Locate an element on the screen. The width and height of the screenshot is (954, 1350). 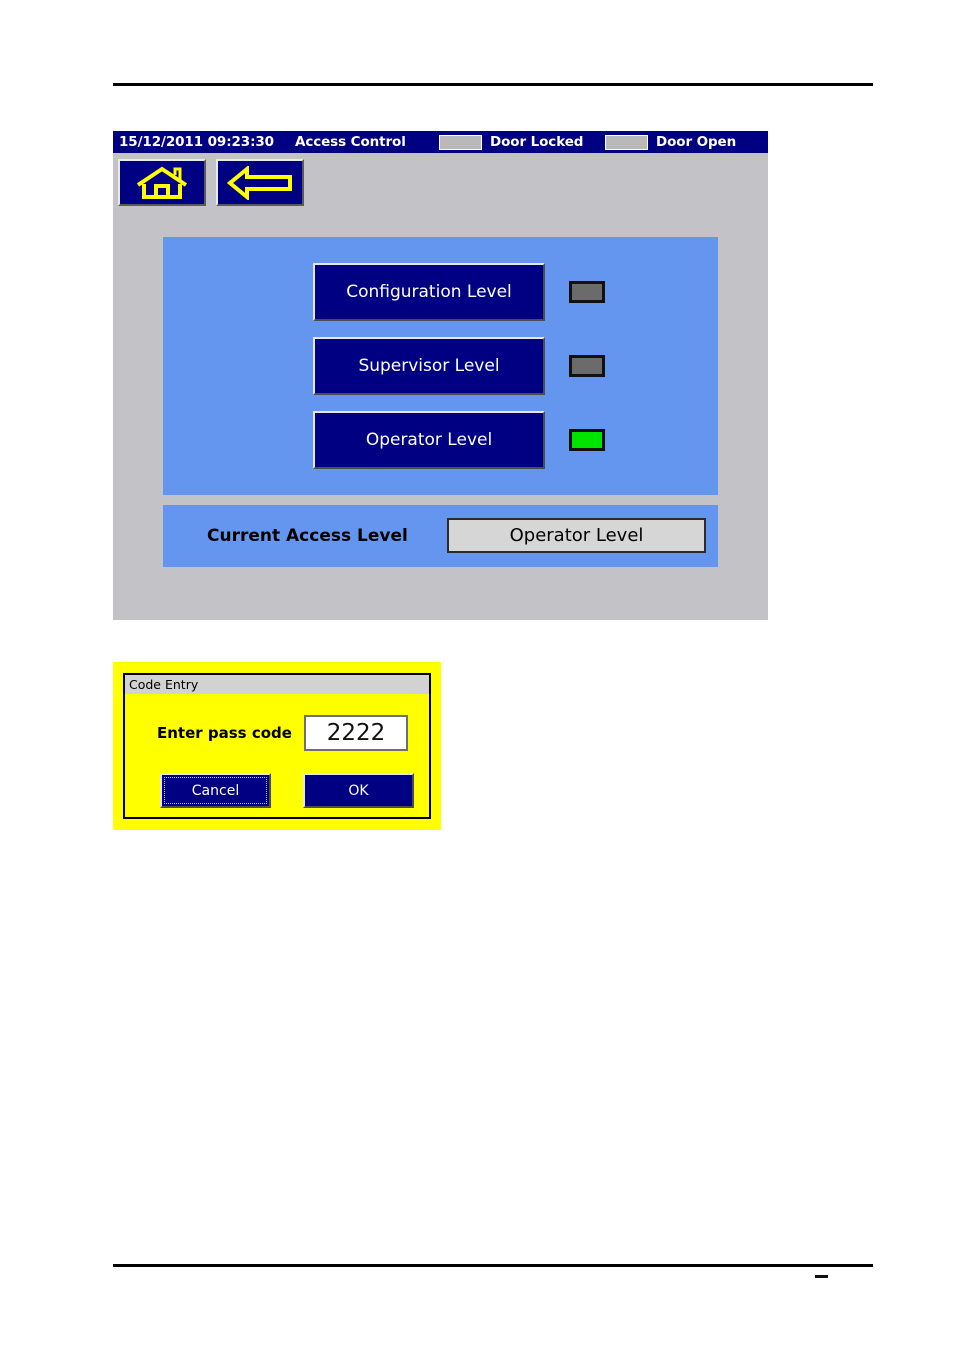
page-header-rule is located at coordinates (493, 84).